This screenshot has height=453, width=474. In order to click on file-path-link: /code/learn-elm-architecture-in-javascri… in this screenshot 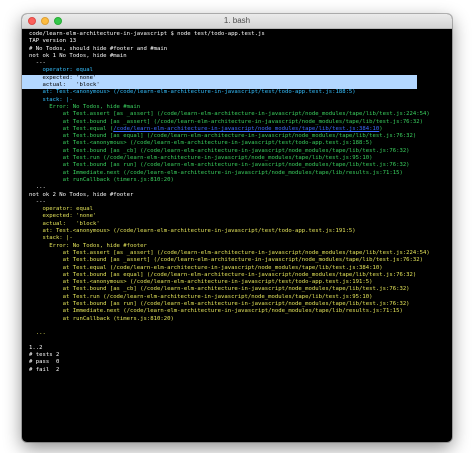, I will do `click(246, 129)`.